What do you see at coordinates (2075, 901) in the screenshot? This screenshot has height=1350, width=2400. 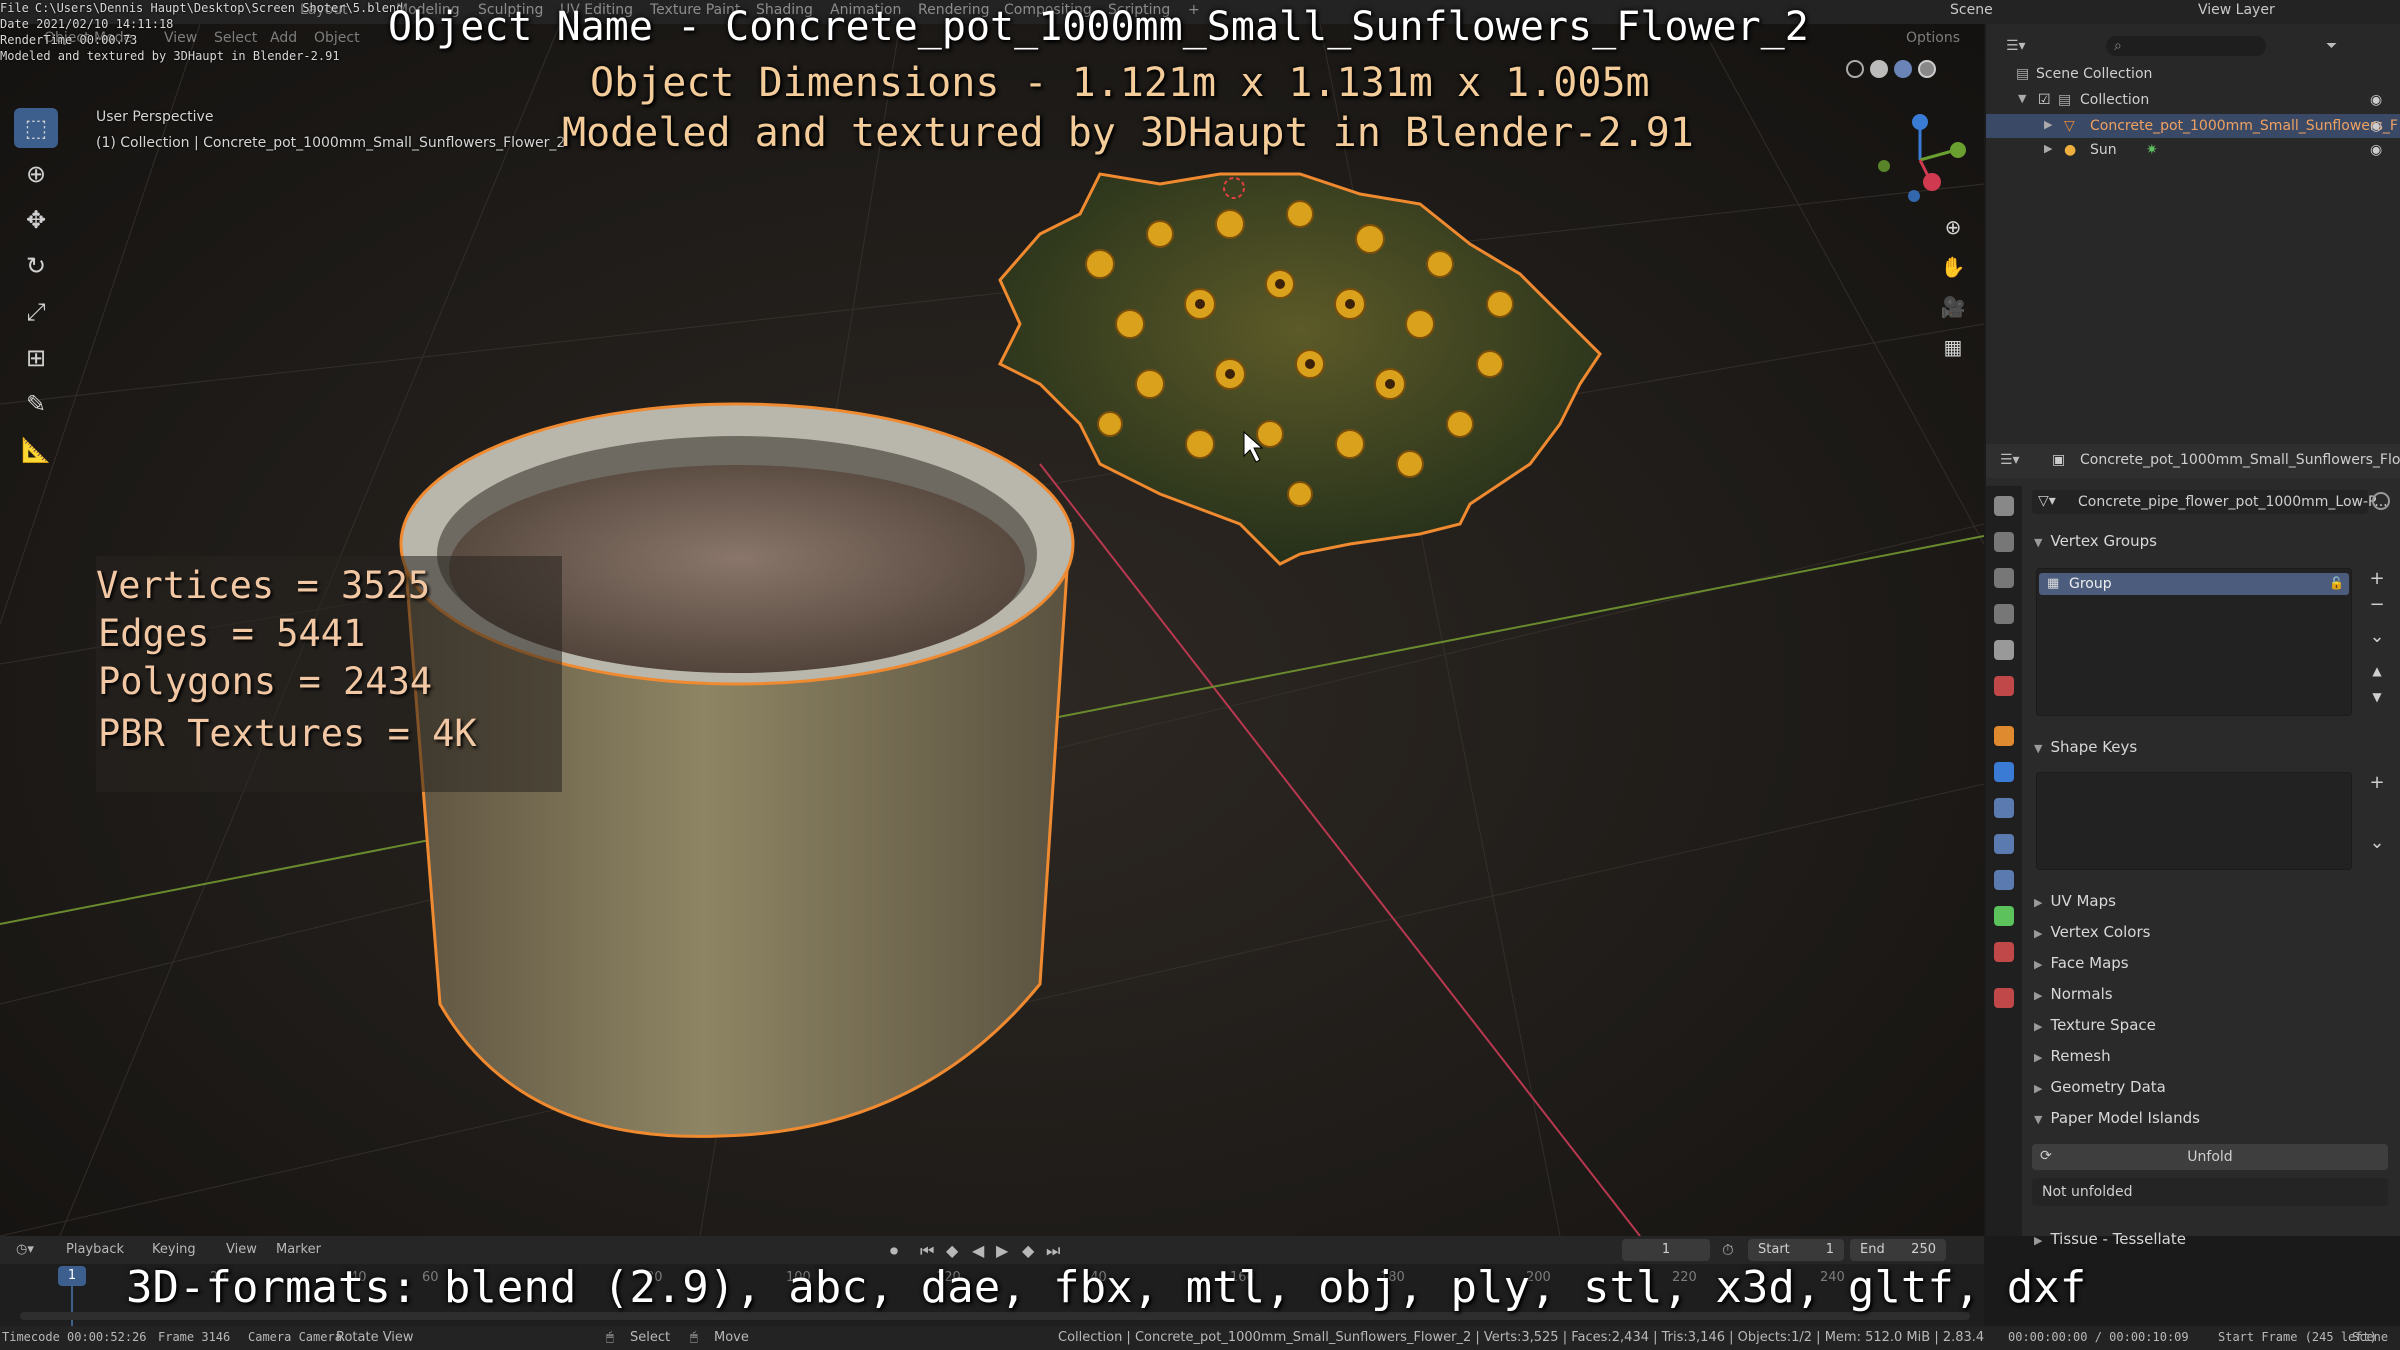 I see `section-uv-maps: ▶ UV Maps` at bounding box center [2075, 901].